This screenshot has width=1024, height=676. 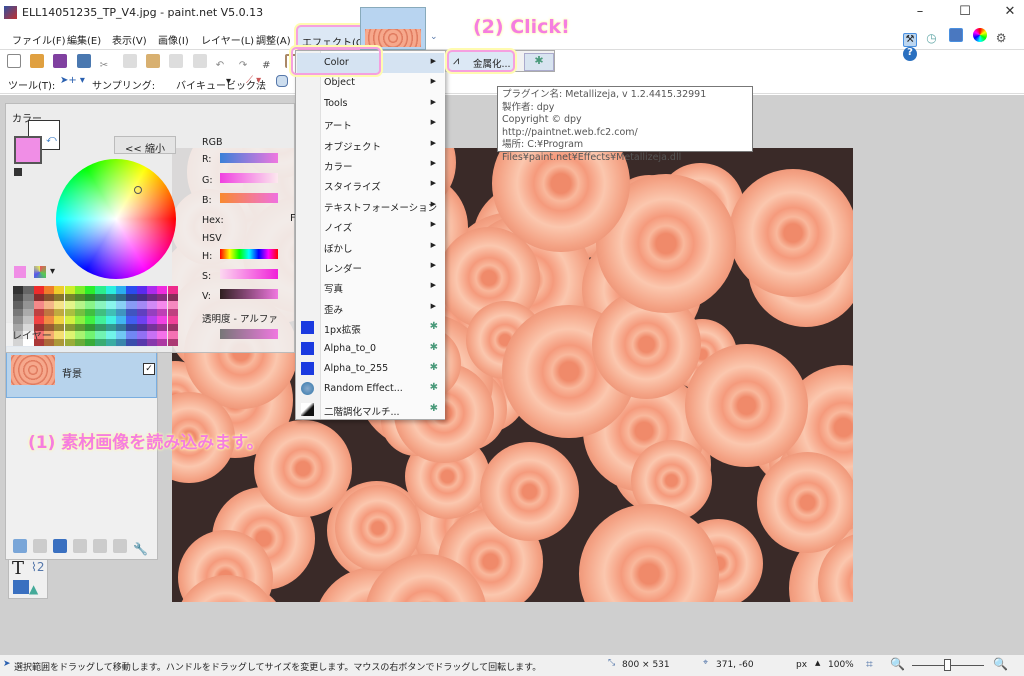 What do you see at coordinates (149, 369) in the screenshot?
I see `layer-visibility-checkbox: ✓` at bounding box center [149, 369].